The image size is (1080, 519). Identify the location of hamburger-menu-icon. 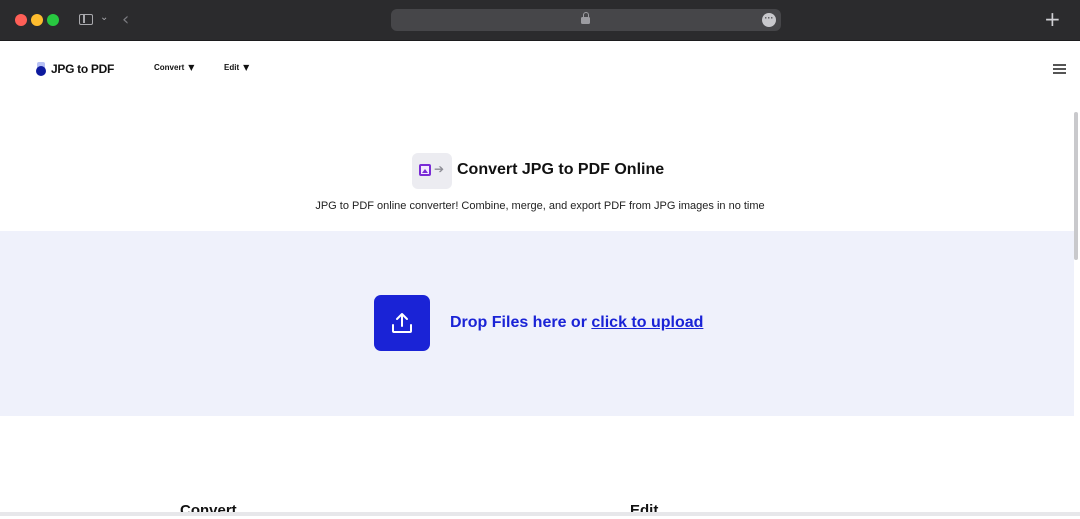
(1059, 70).